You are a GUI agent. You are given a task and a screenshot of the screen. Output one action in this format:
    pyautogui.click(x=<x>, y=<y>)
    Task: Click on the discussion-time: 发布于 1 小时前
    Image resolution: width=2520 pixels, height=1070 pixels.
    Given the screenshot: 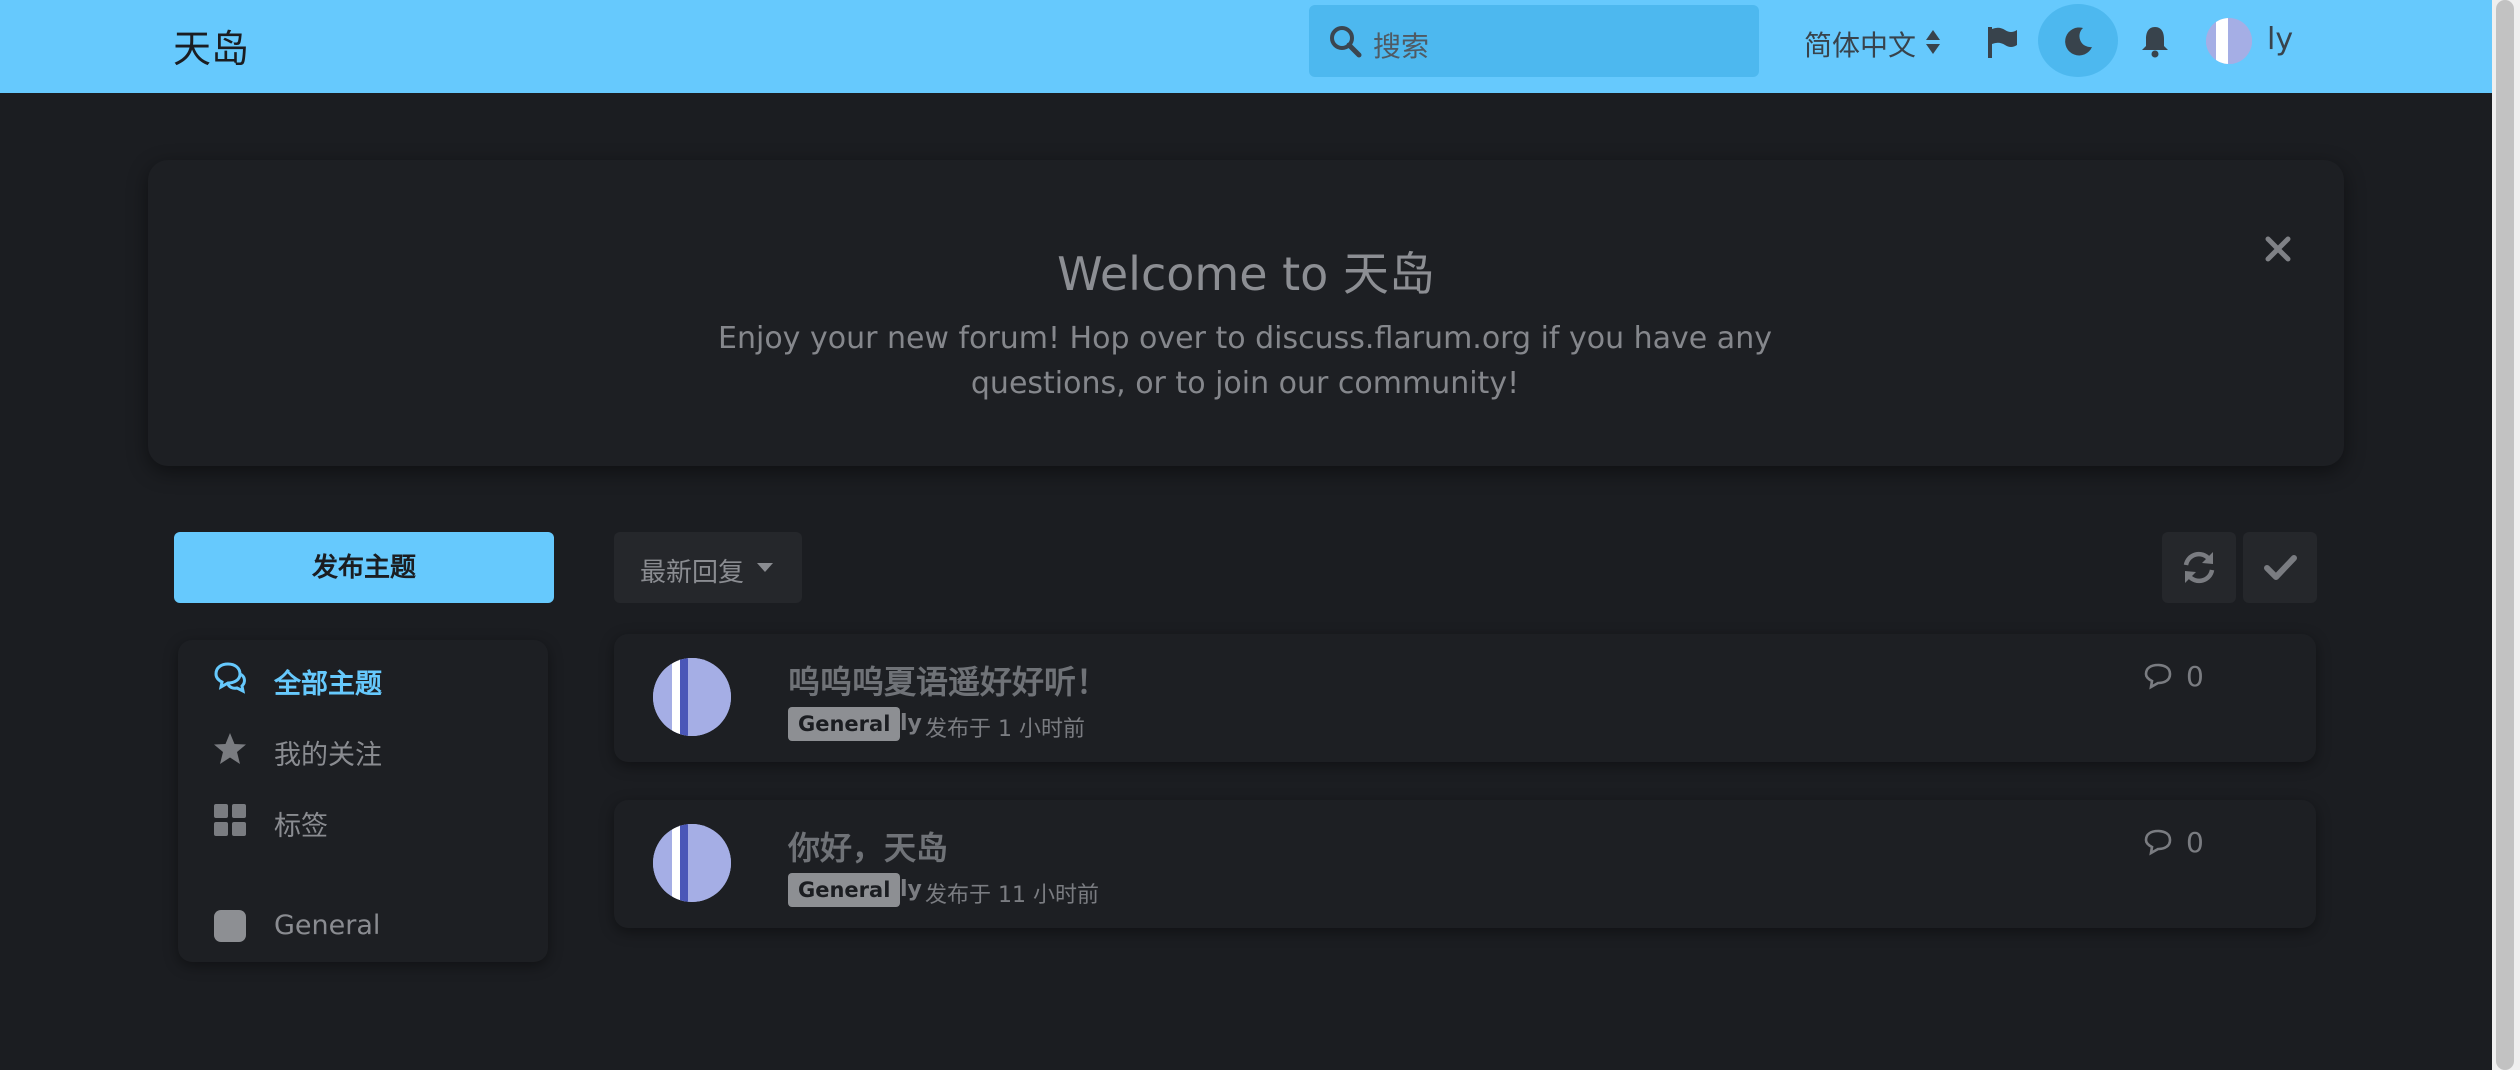 What is the action you would take?
    pyautogui.click(x=1005, y=729)
    